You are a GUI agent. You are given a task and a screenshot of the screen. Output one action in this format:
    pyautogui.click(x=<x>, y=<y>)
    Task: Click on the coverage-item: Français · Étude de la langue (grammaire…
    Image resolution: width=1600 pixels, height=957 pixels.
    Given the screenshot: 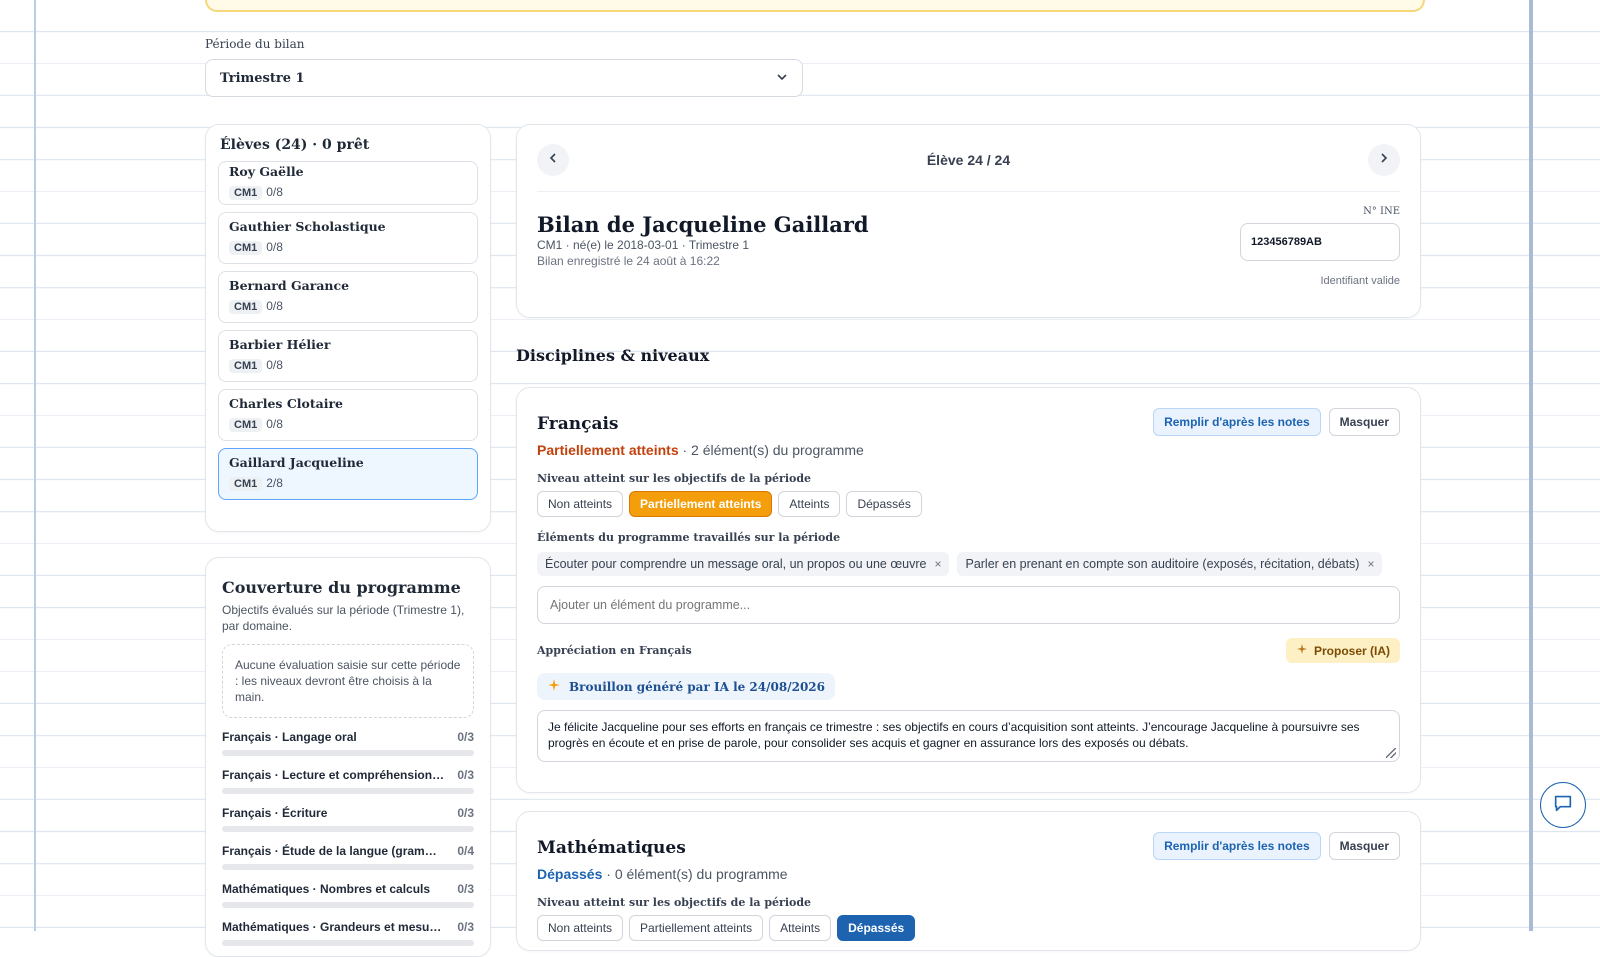 What is the action you would take?
    pyautogui.click(x=348, y=857)
    